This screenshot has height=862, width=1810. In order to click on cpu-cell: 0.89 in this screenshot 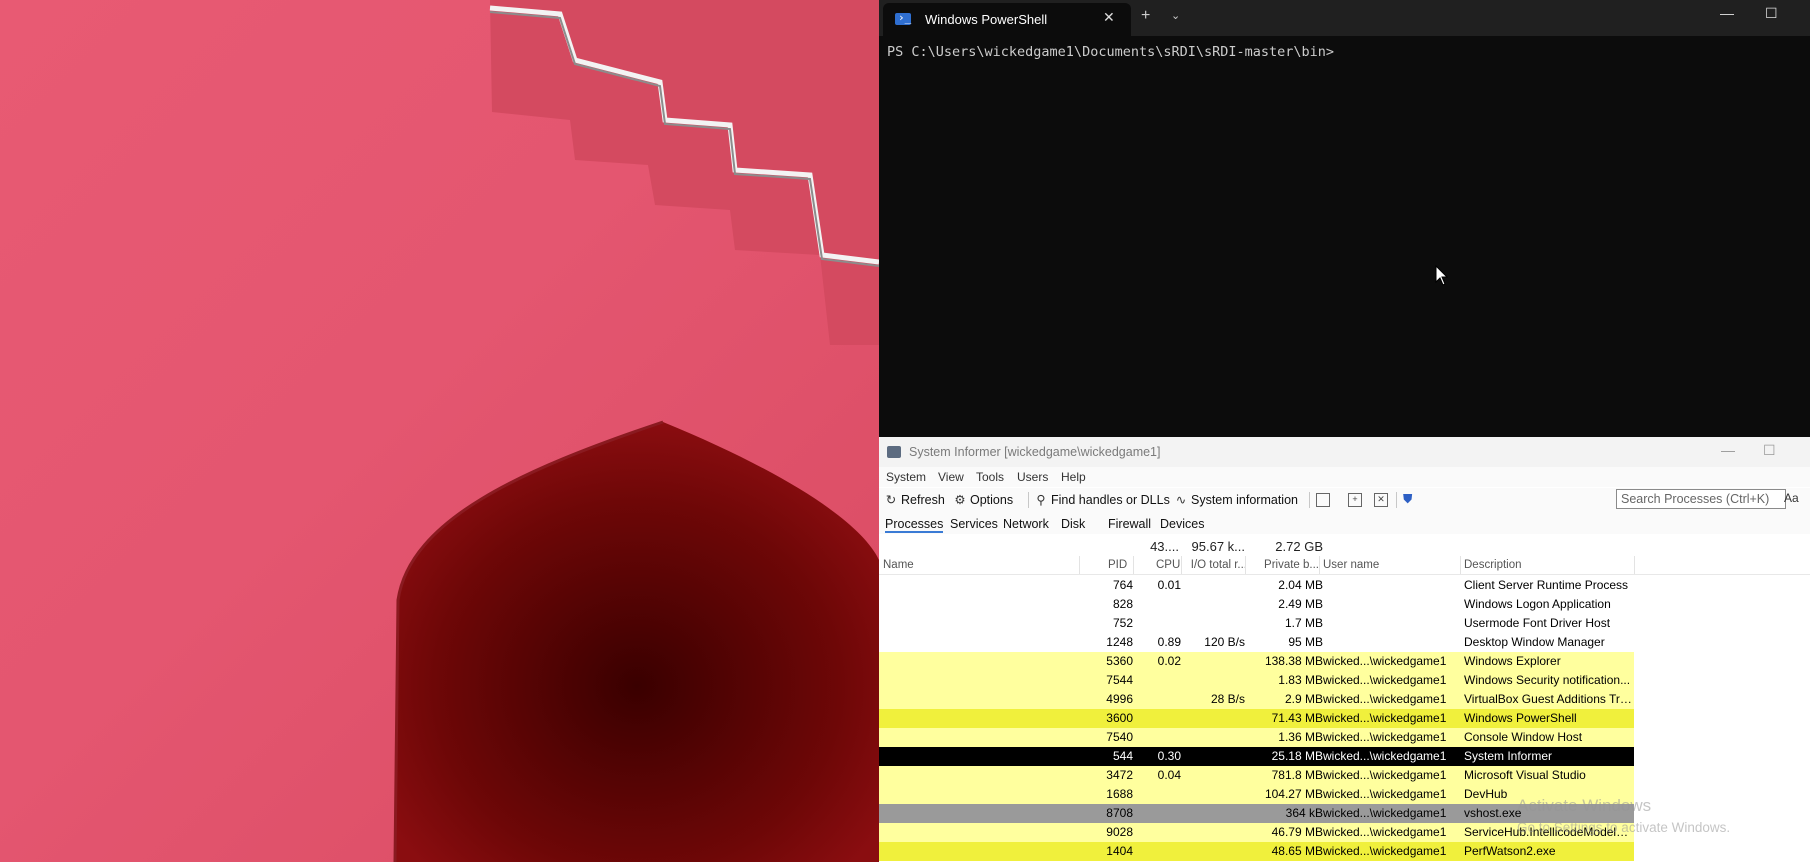, I will do `click(1169, 642)`.